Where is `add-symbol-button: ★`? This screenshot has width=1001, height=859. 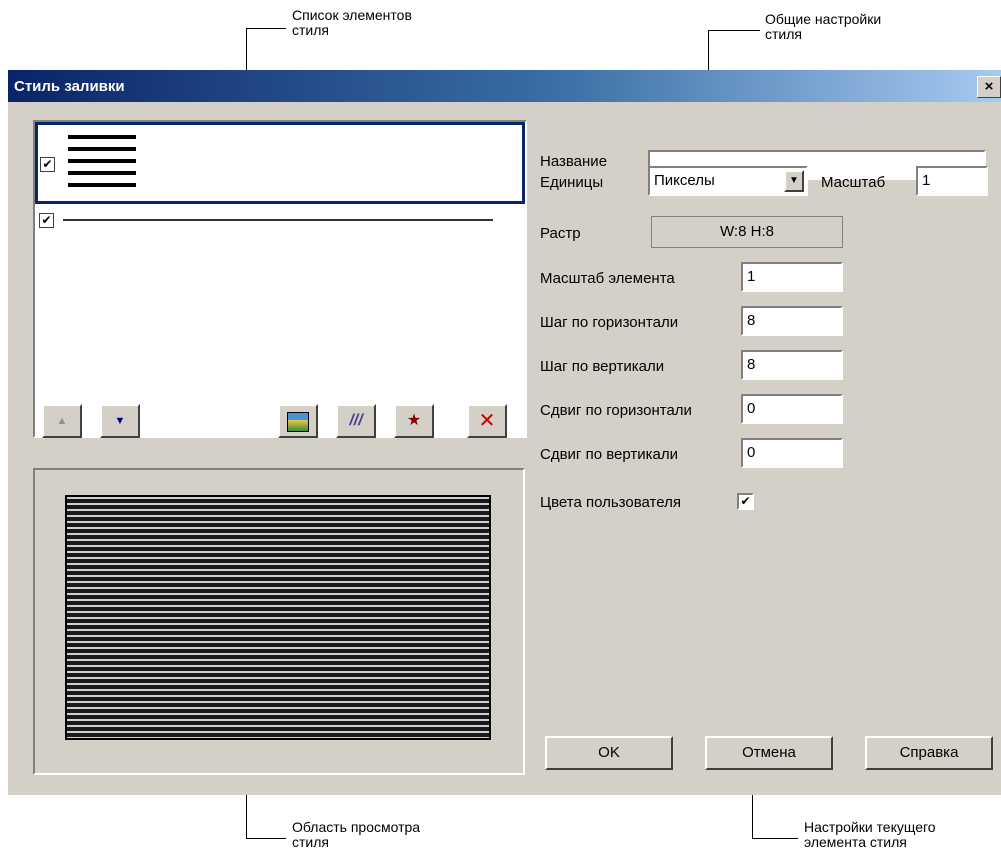 add-symbol-button: ★ is located at coordinates (414, 421).